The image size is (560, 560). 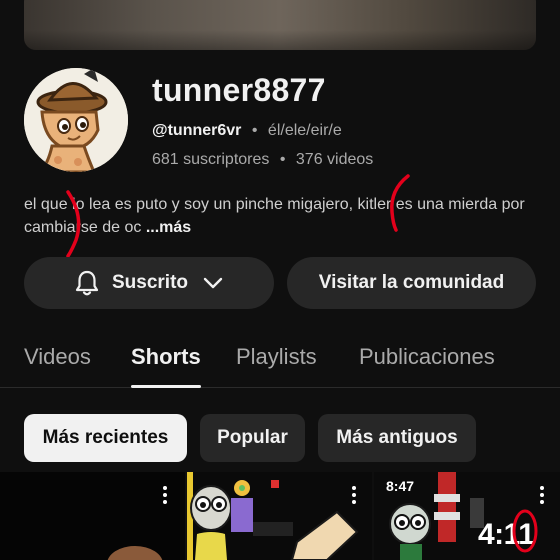 What do you see at coordinates (276, 357) in the screenshot?
I see `tab-playlists: Playlists` at bounding box center [276, 357].